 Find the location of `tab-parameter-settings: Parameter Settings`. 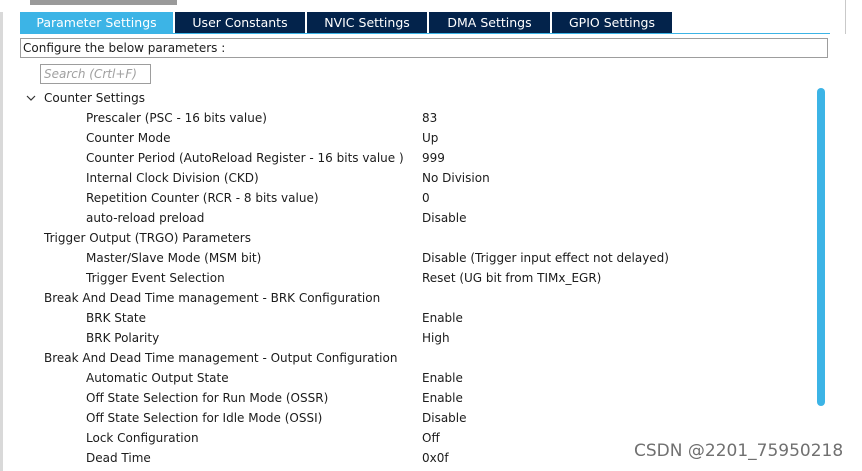

tab-parameter-settings: Parameter Settings is located at coordinates (96, 23).